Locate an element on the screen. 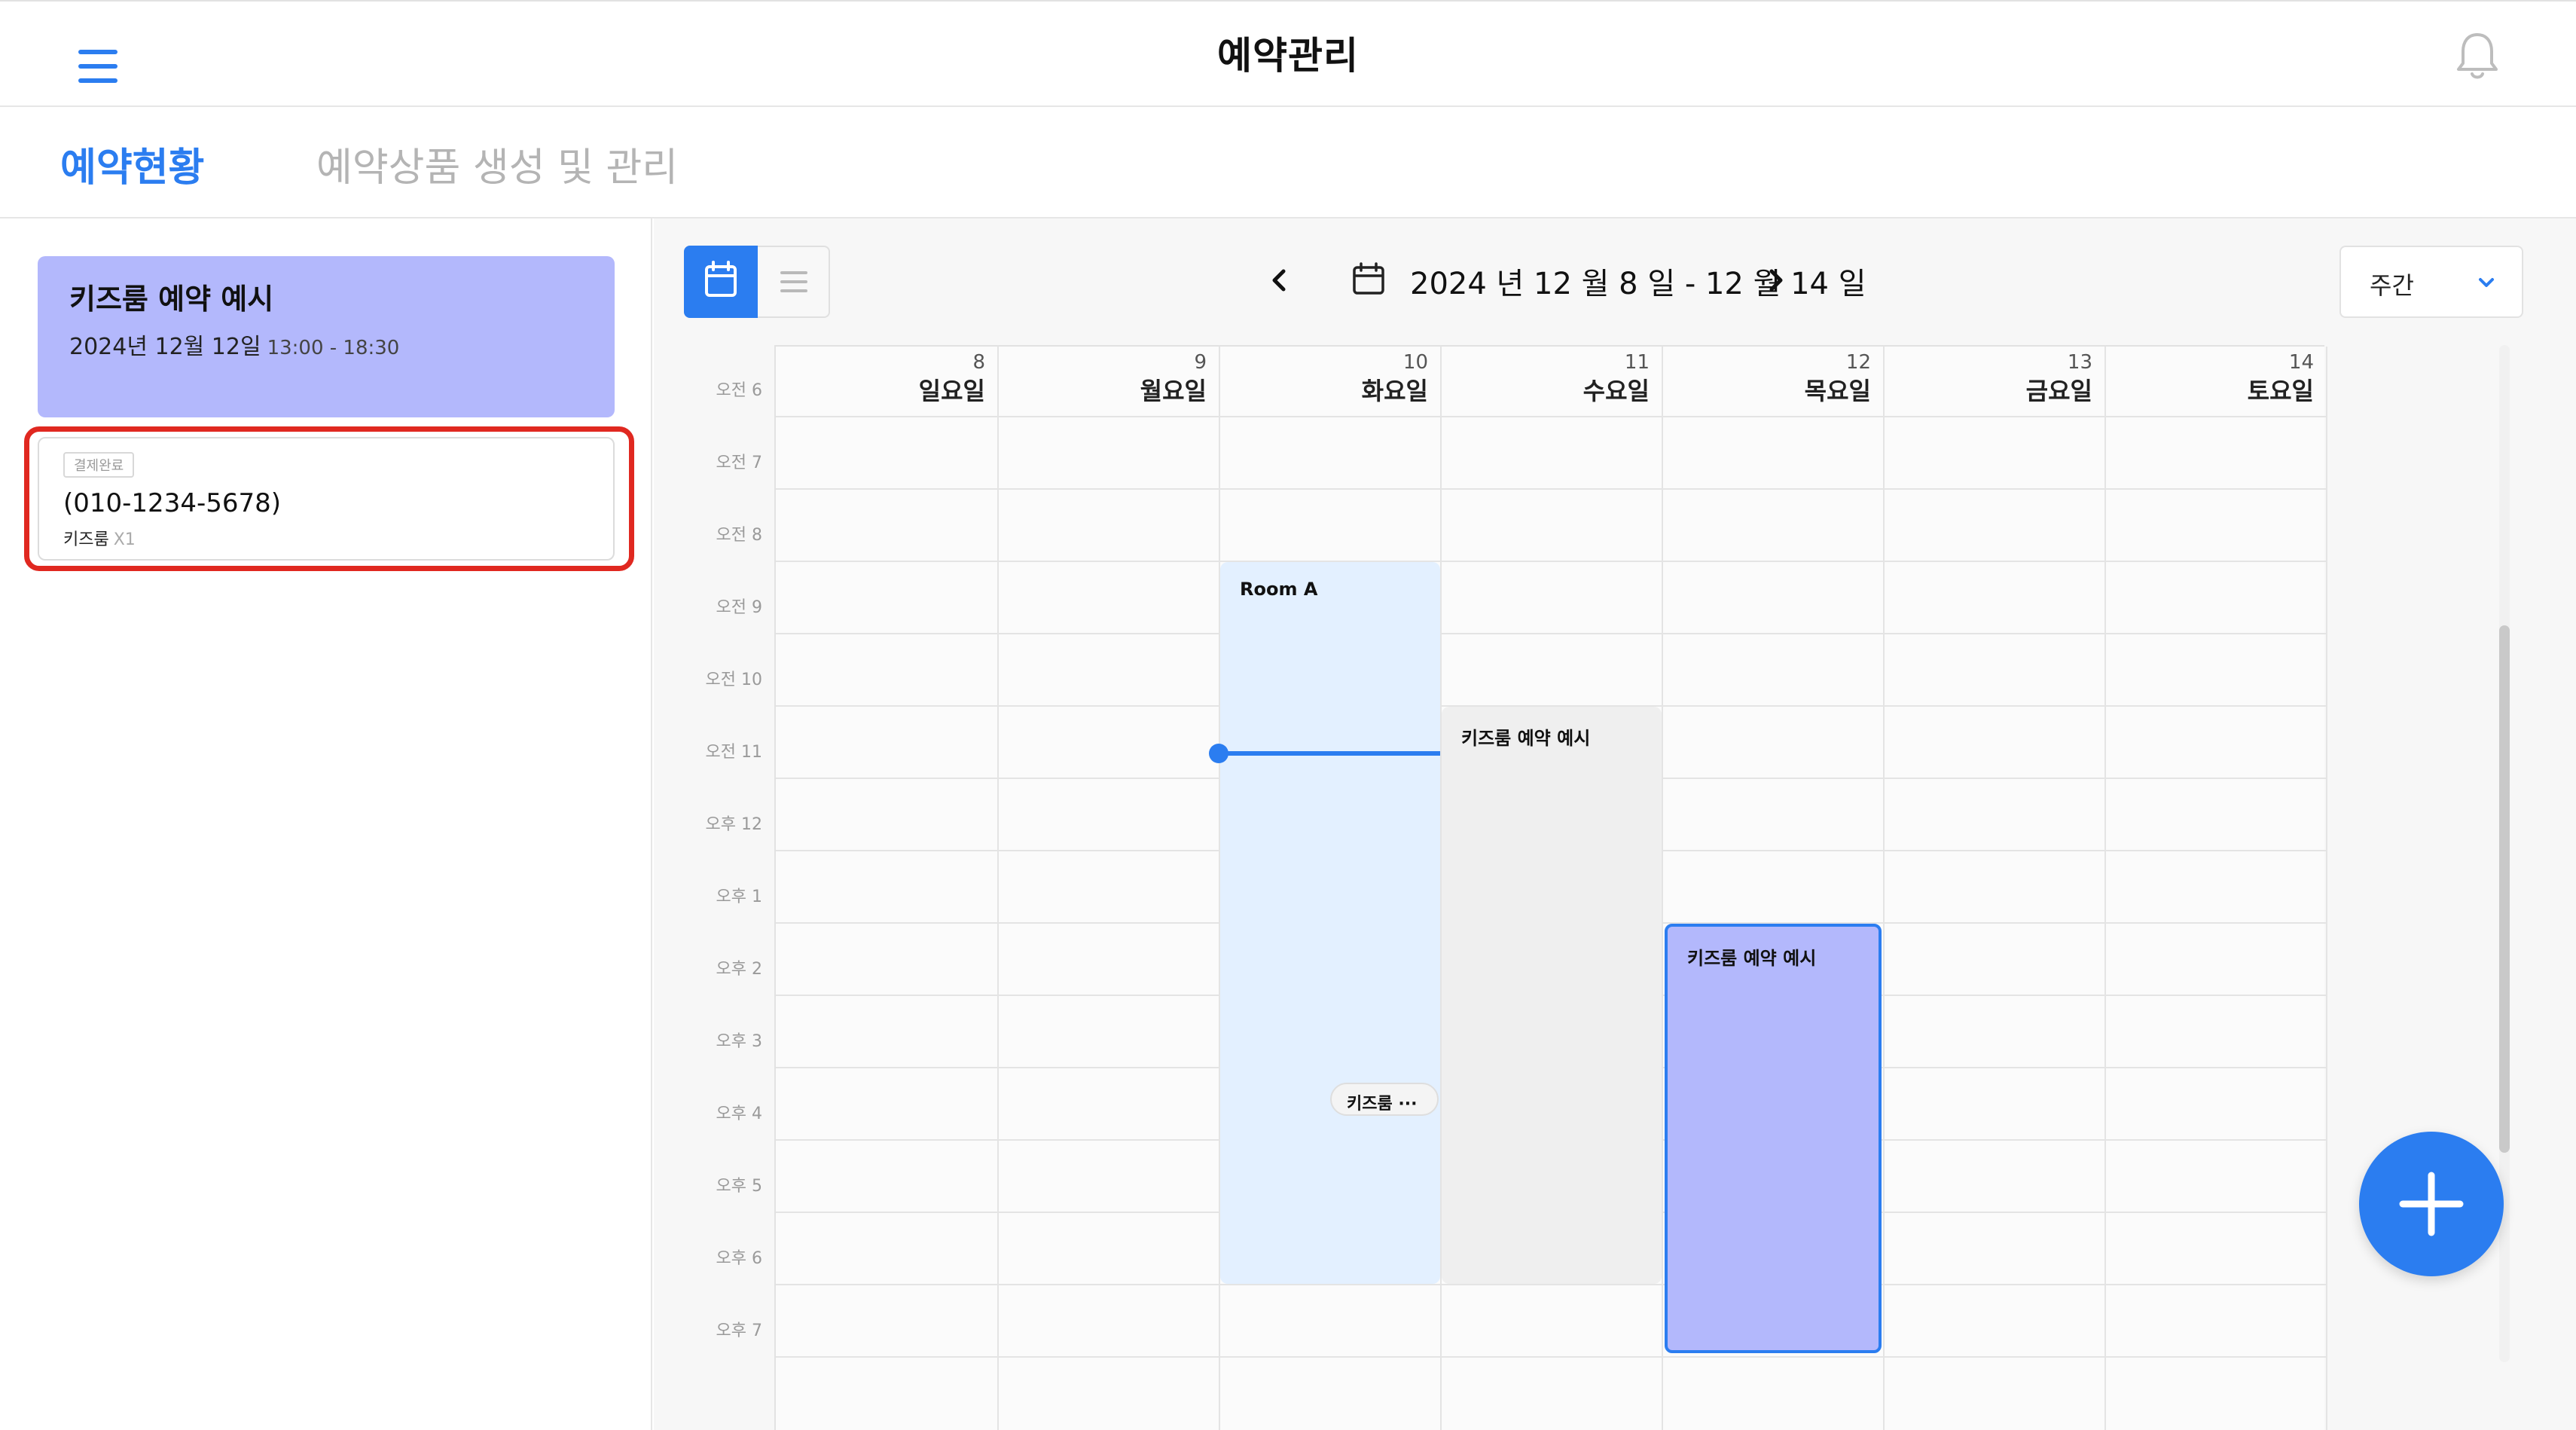  tab-reservation-status: 예약현황 is located at coordinates (132, 164).